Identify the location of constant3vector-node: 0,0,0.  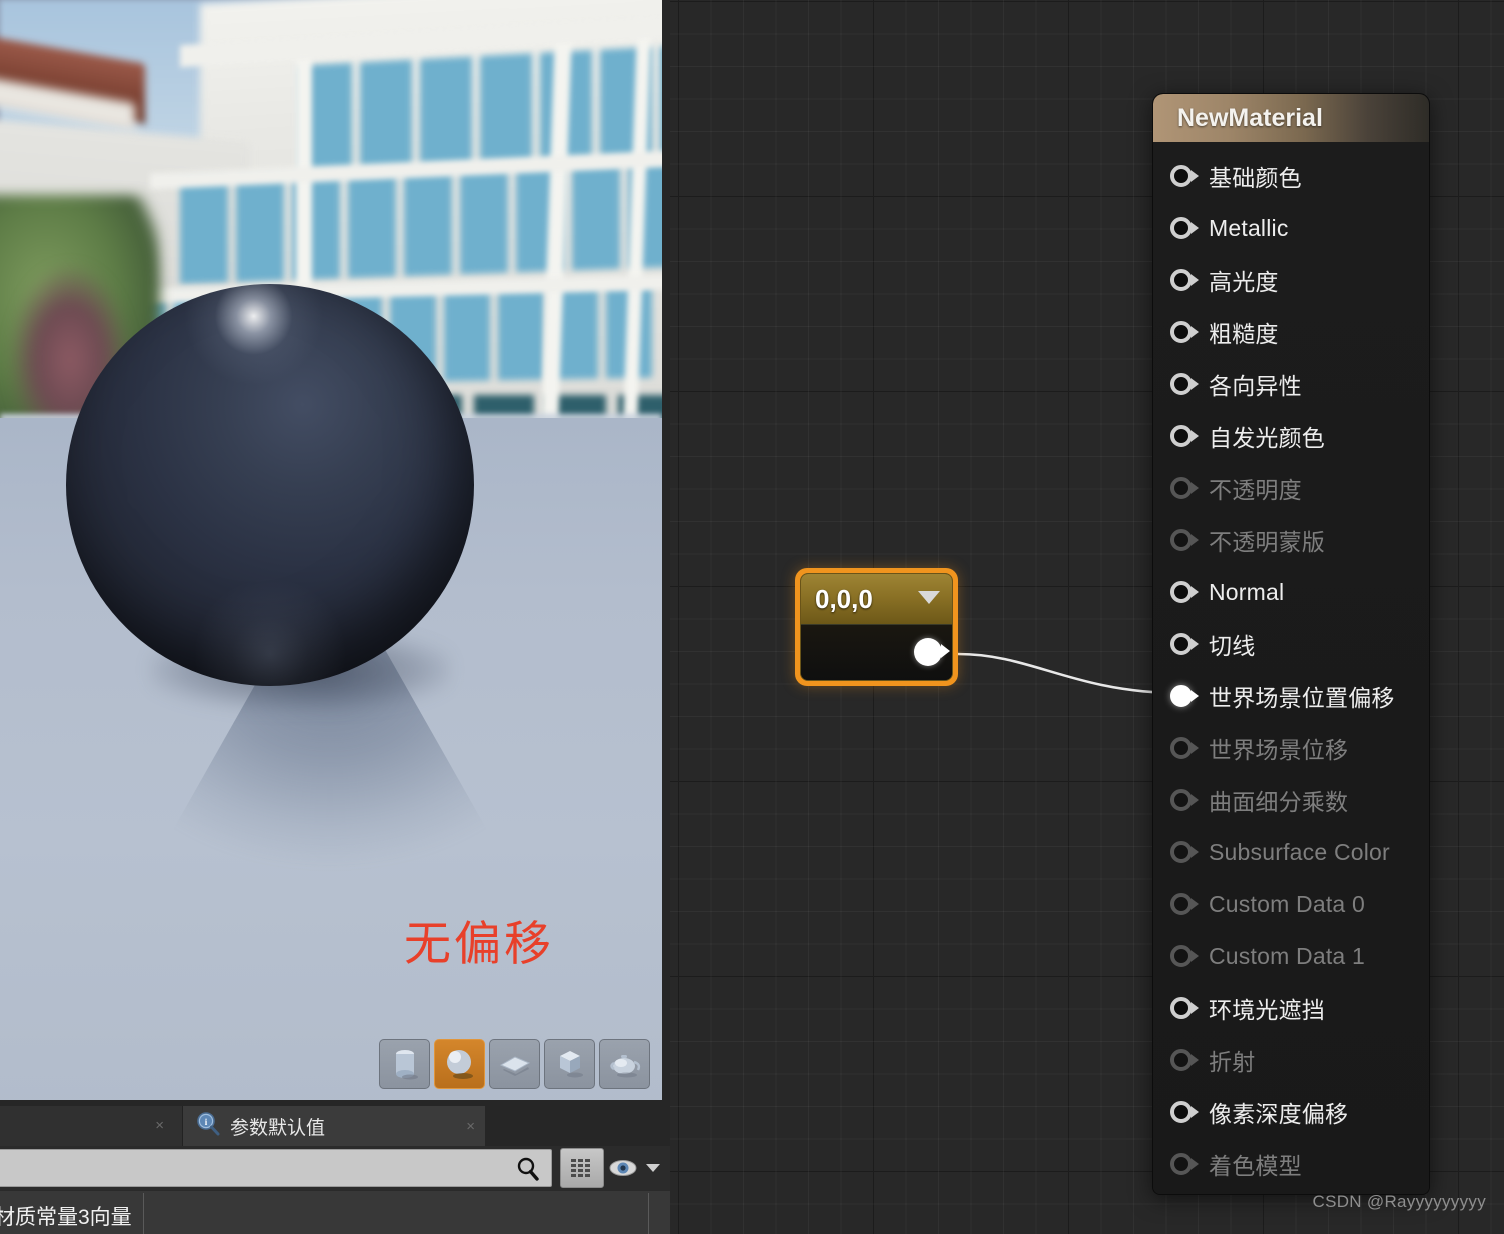
(876, 627).